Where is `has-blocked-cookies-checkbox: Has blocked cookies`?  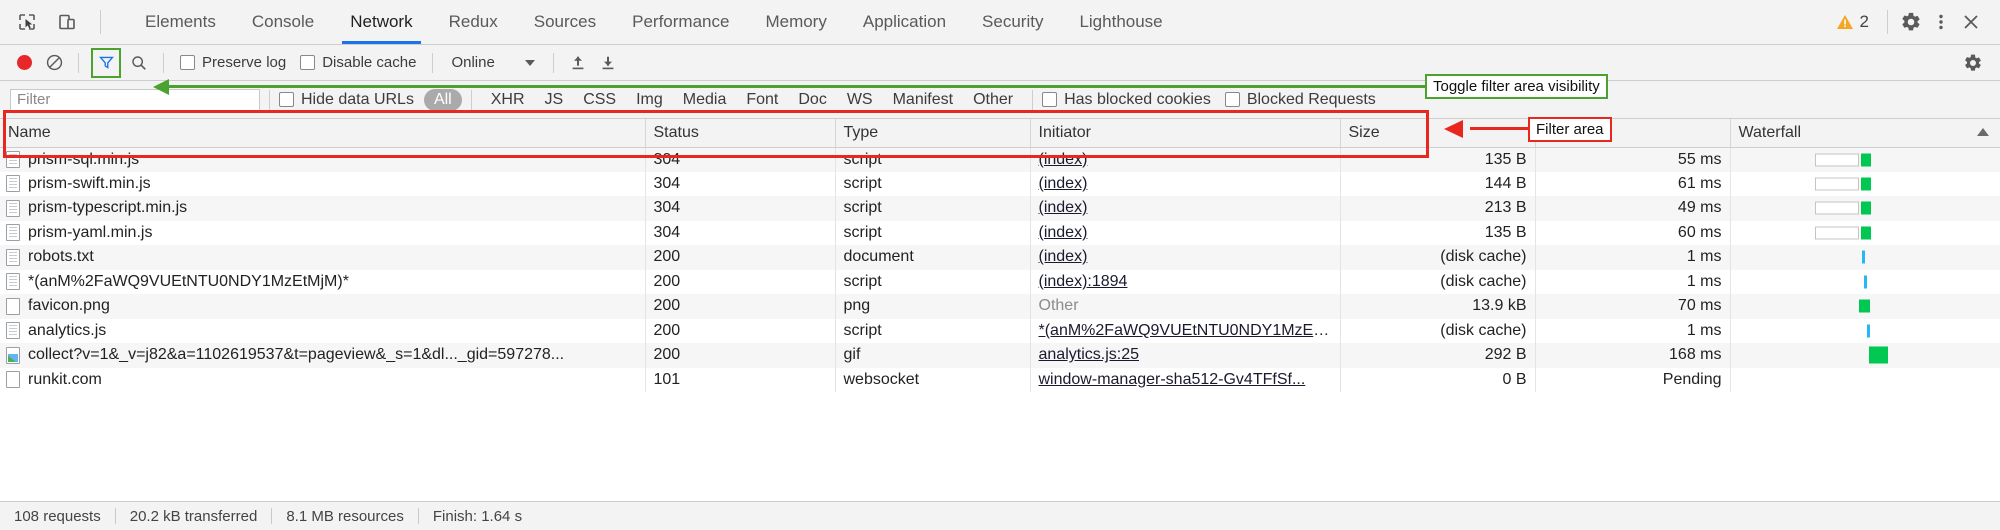 has-blocked-cookies-checkbox: Has blocked cookies is located at coordinates (1126, 100).